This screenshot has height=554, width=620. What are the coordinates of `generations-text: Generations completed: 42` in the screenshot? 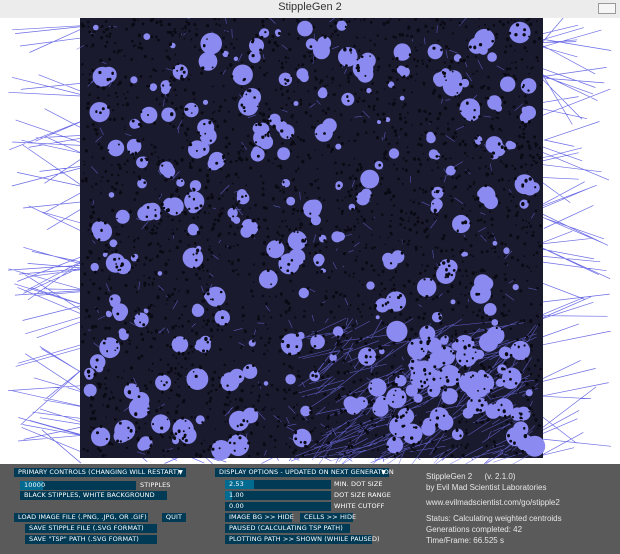 It's located at (474, 529).